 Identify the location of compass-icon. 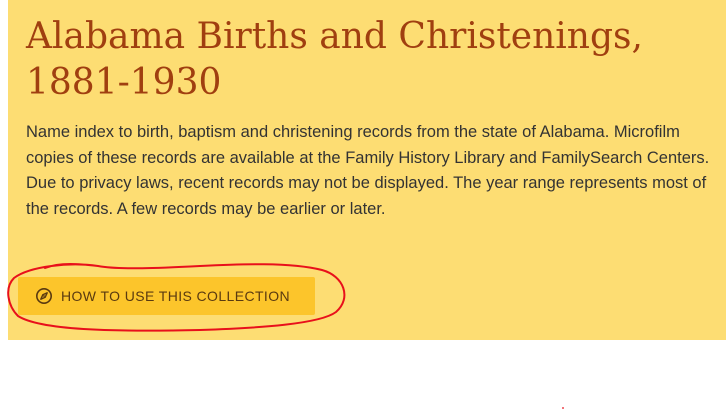
(44, 296).